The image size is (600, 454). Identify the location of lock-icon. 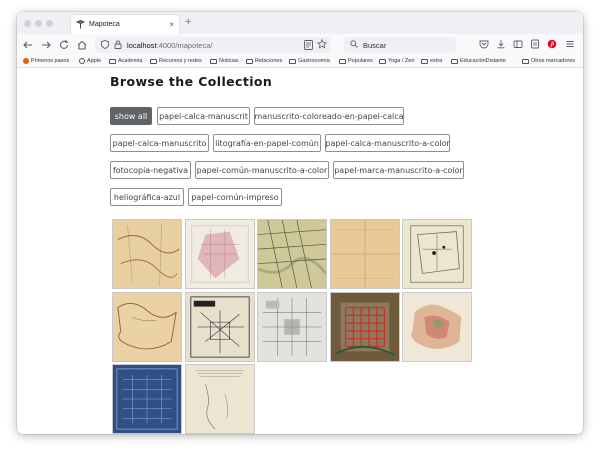
(118, 45).